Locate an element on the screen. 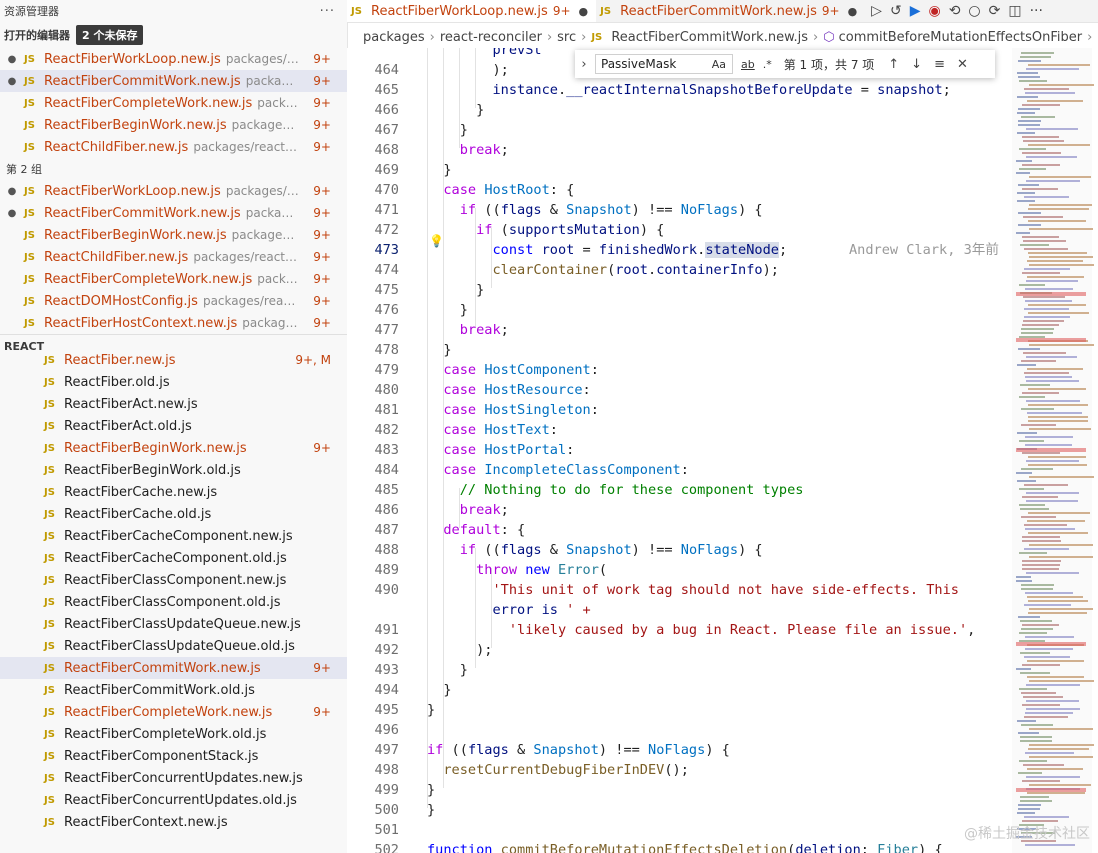  file-tree-item: JS ReactFiberConcurrentUpdates.old.js is located at coordinates (173, 800).